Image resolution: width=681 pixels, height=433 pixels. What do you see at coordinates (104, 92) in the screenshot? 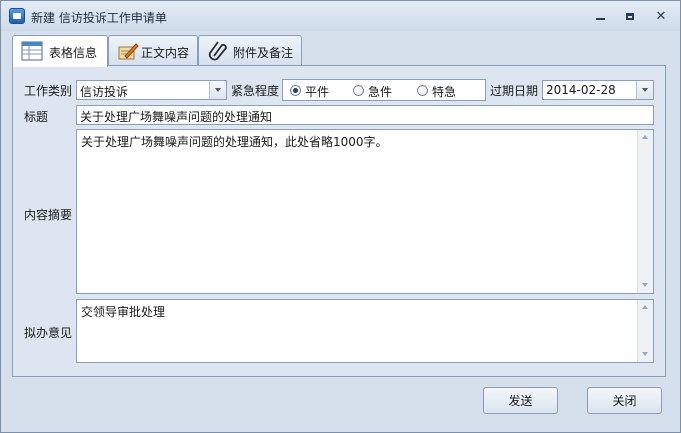
I see `work-type-value: 信访投诉` at bounding box center [104, 92].